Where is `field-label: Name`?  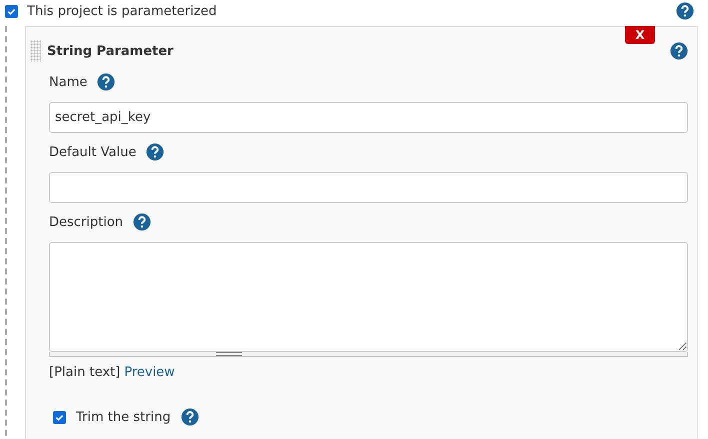
field-label: Name is located at coordinates (68, 82).